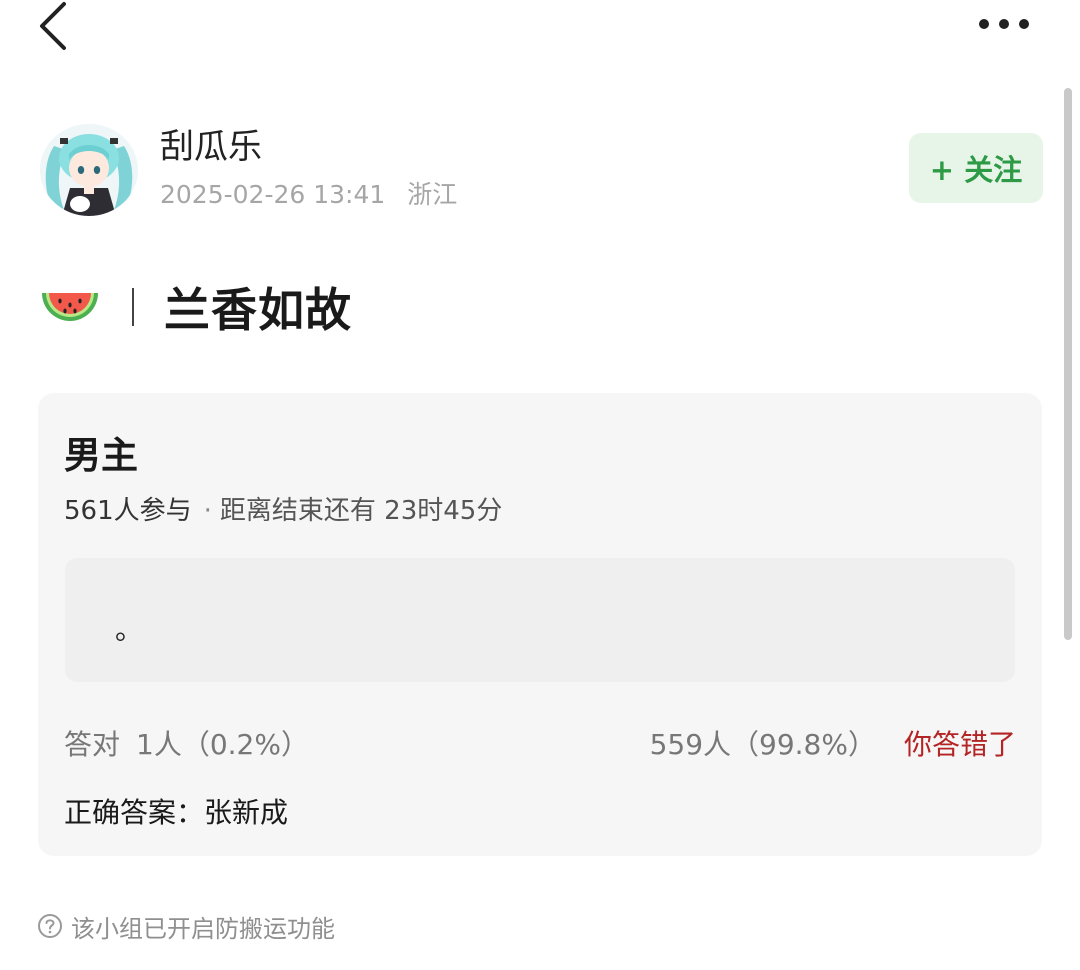 This screenshot has width=1080, height=970. I want to click on wrong-result: 559人（99.8%） 你答错了, so click(833, 743).